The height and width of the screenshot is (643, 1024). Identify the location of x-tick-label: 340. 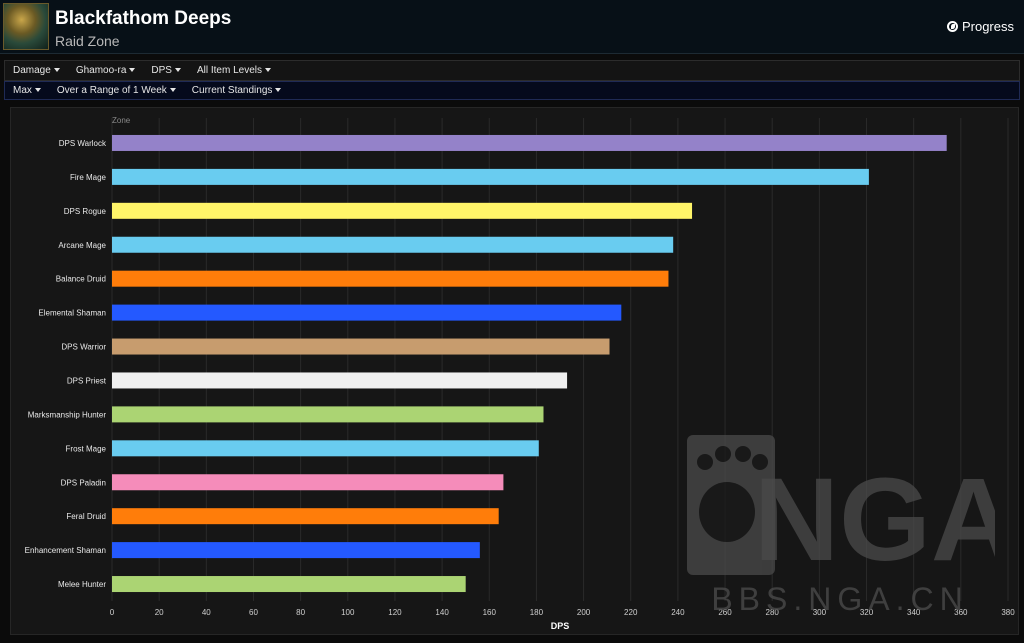
(914, 612).